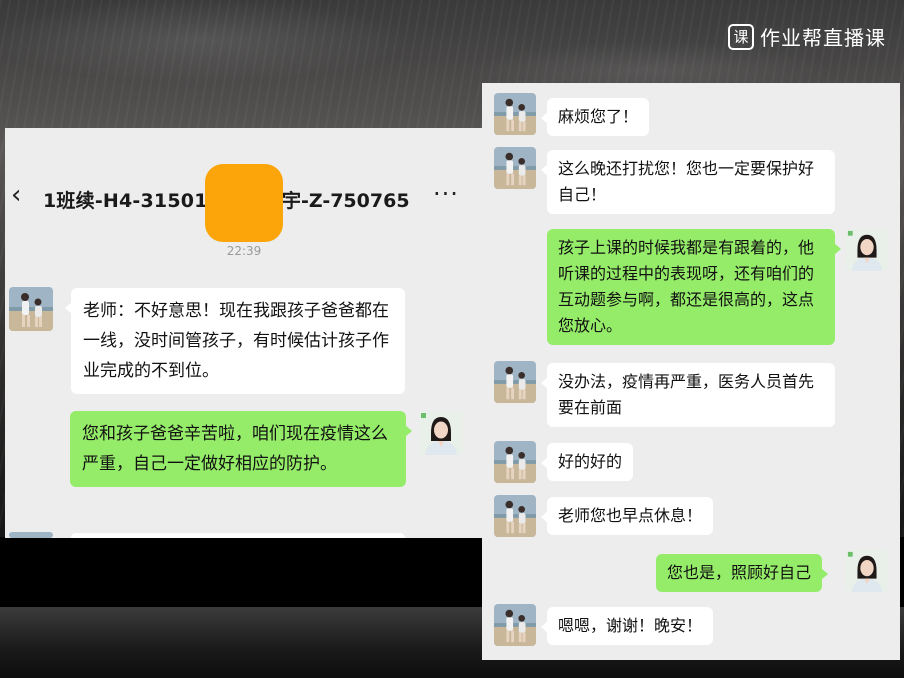  I want to click on brand-logo: 课 作业帮直播课, so click(807, 36).